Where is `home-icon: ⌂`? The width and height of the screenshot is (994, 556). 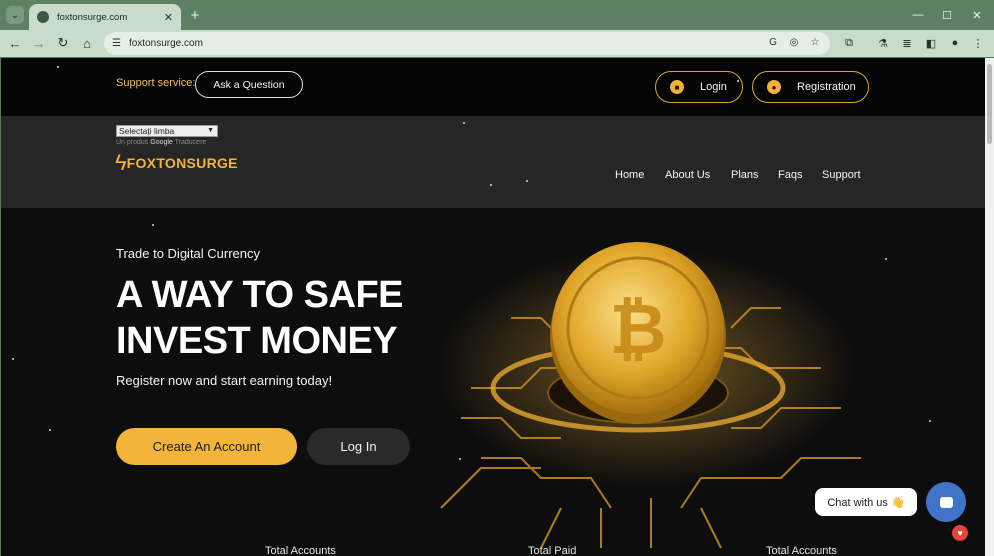
home-icon: ⌂ is located at coordinates (87, 43).